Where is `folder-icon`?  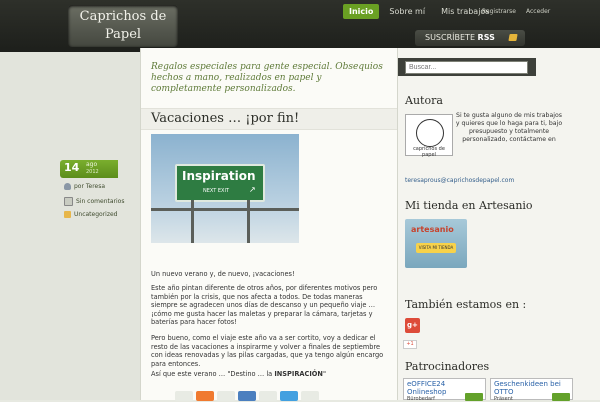
folder-icon is located at coordinates (67, 214).